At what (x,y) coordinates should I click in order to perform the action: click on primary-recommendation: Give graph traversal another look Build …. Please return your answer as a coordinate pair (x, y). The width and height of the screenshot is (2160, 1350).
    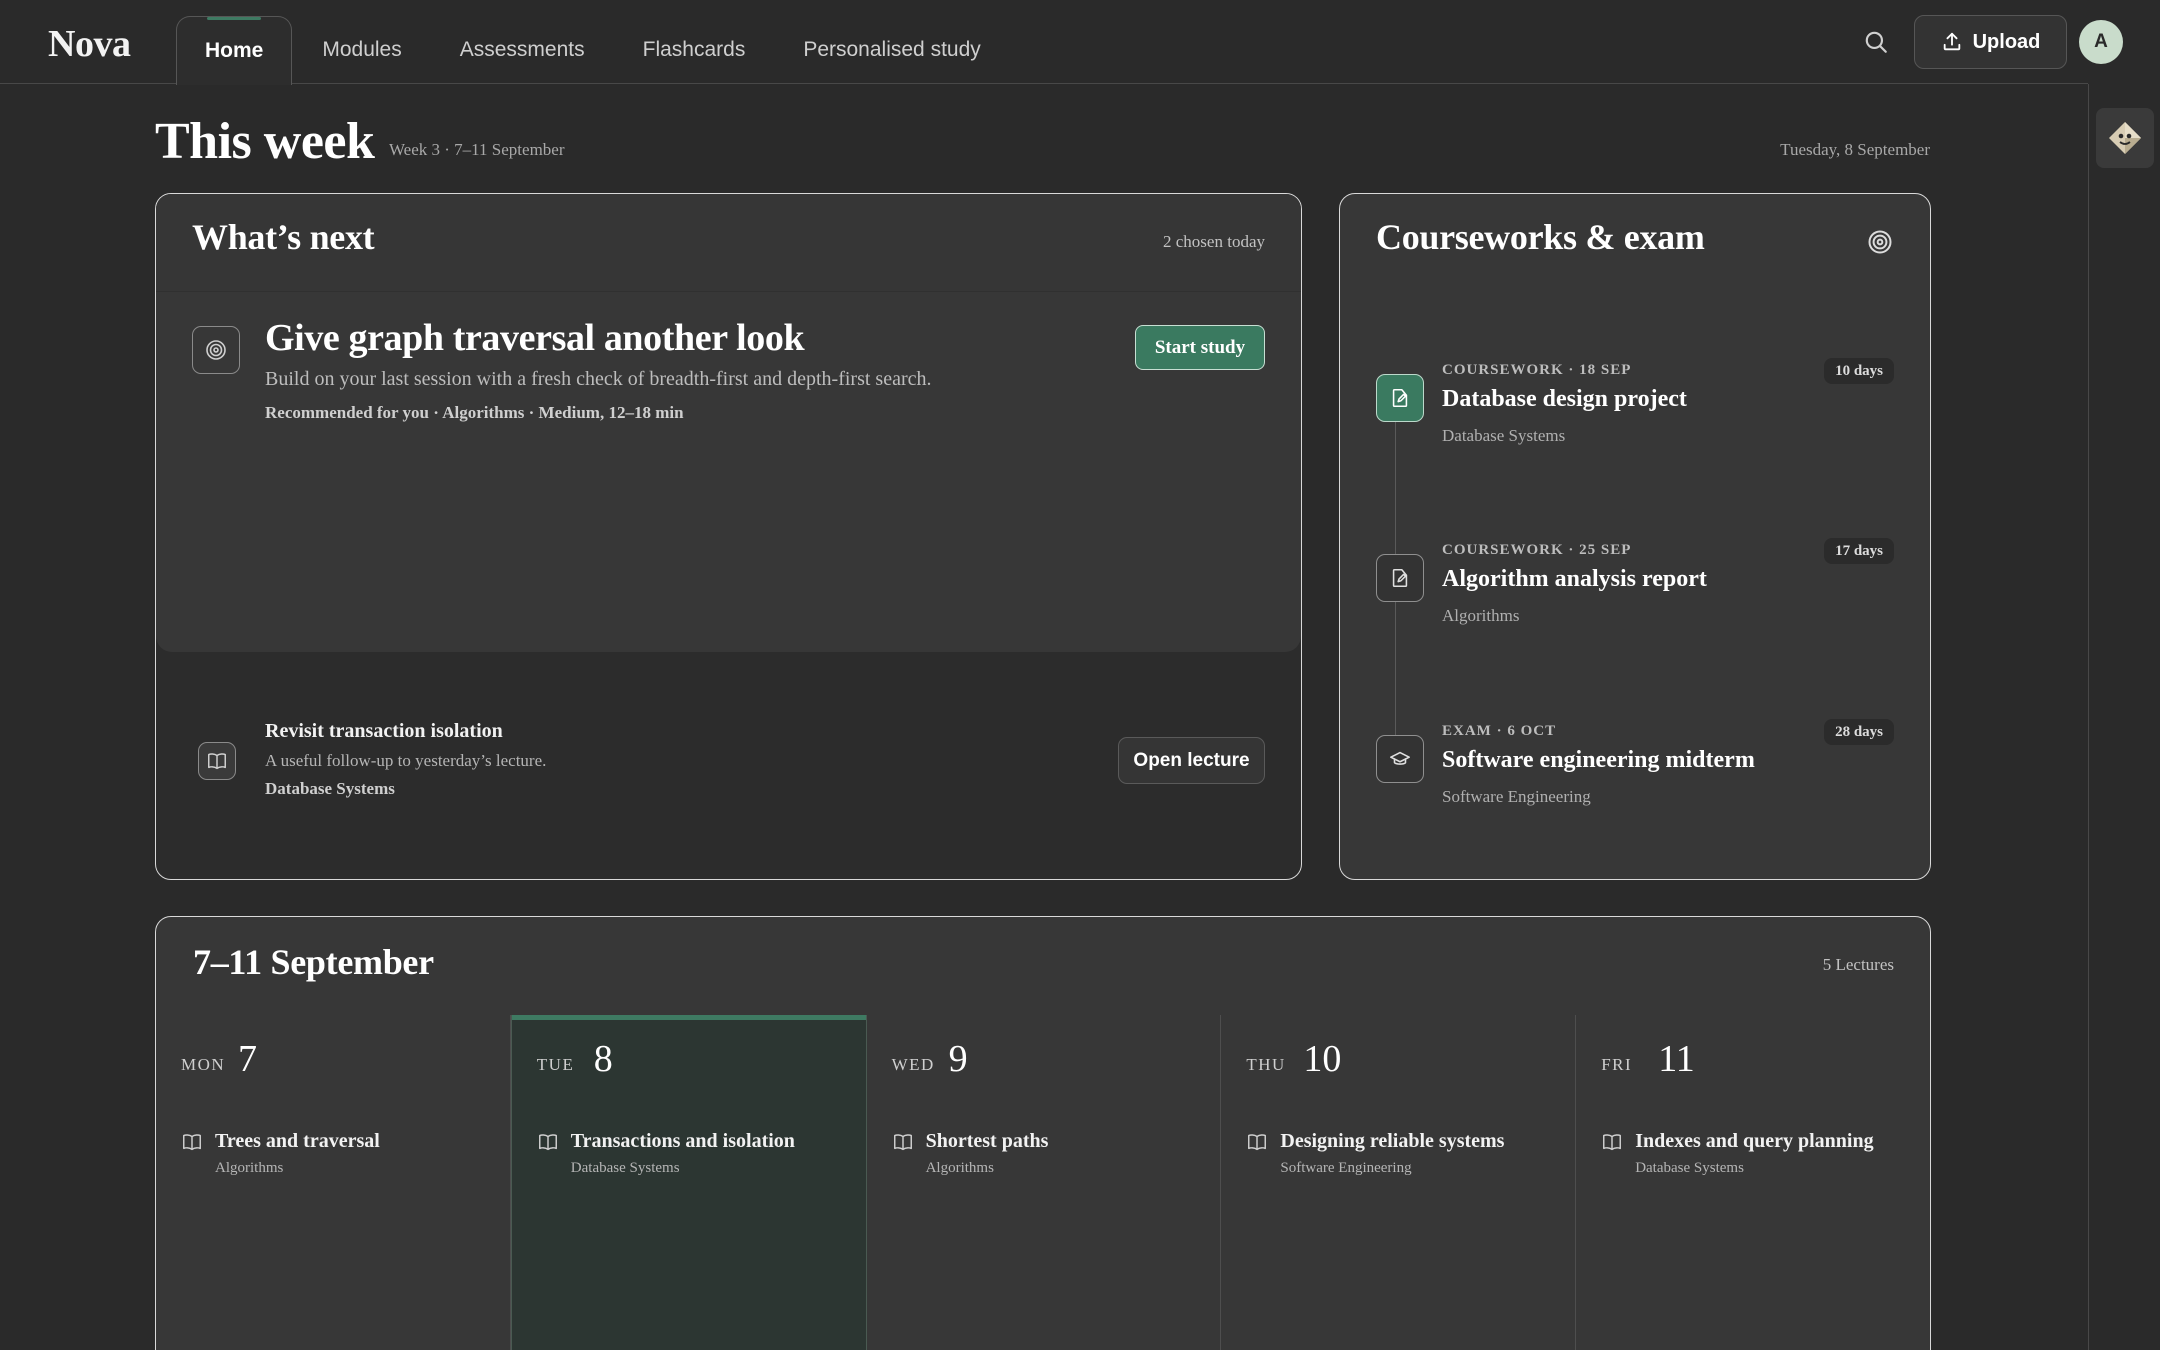
    Looking at the image, I should click on (728, 472).